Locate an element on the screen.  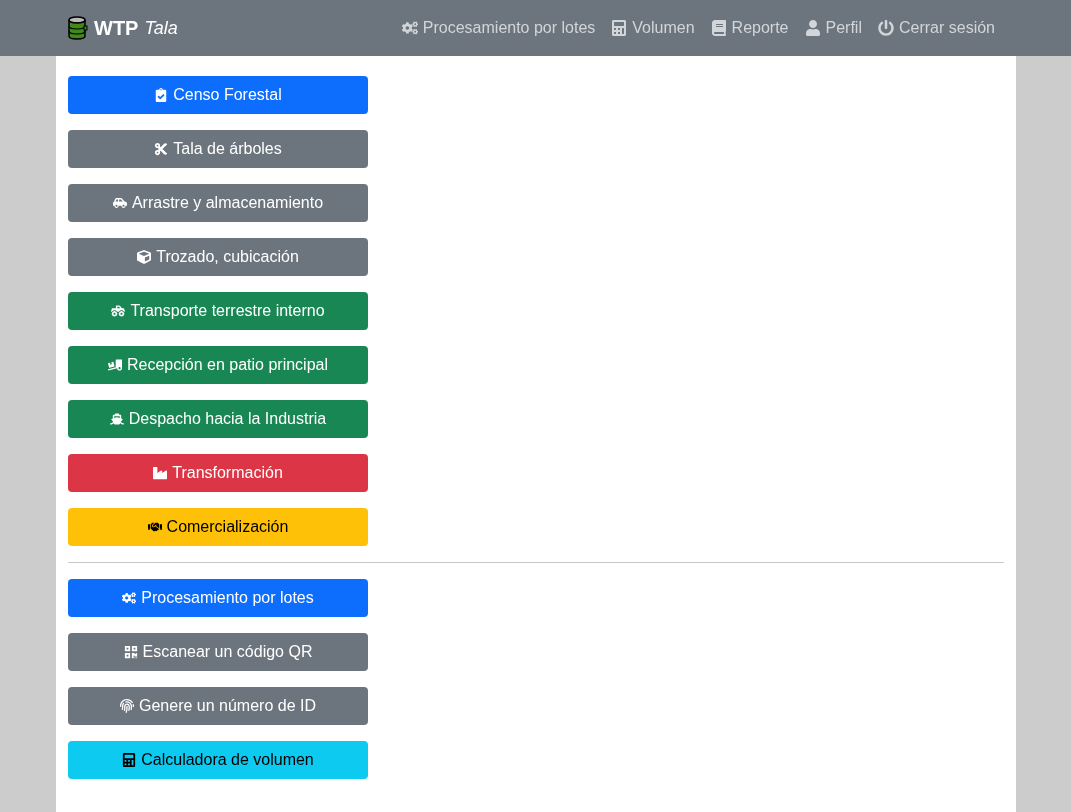
action-button: Genere un número de ID is located at coordinates (218, 706).